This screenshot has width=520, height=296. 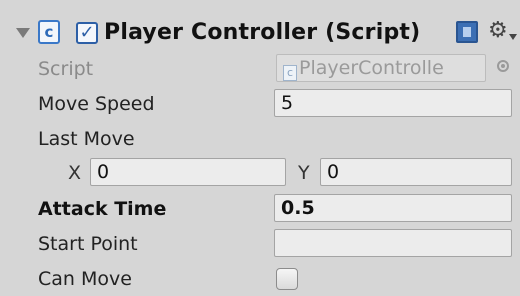 I want to click on move-speed-input: 5, so click(x=393, y=103).